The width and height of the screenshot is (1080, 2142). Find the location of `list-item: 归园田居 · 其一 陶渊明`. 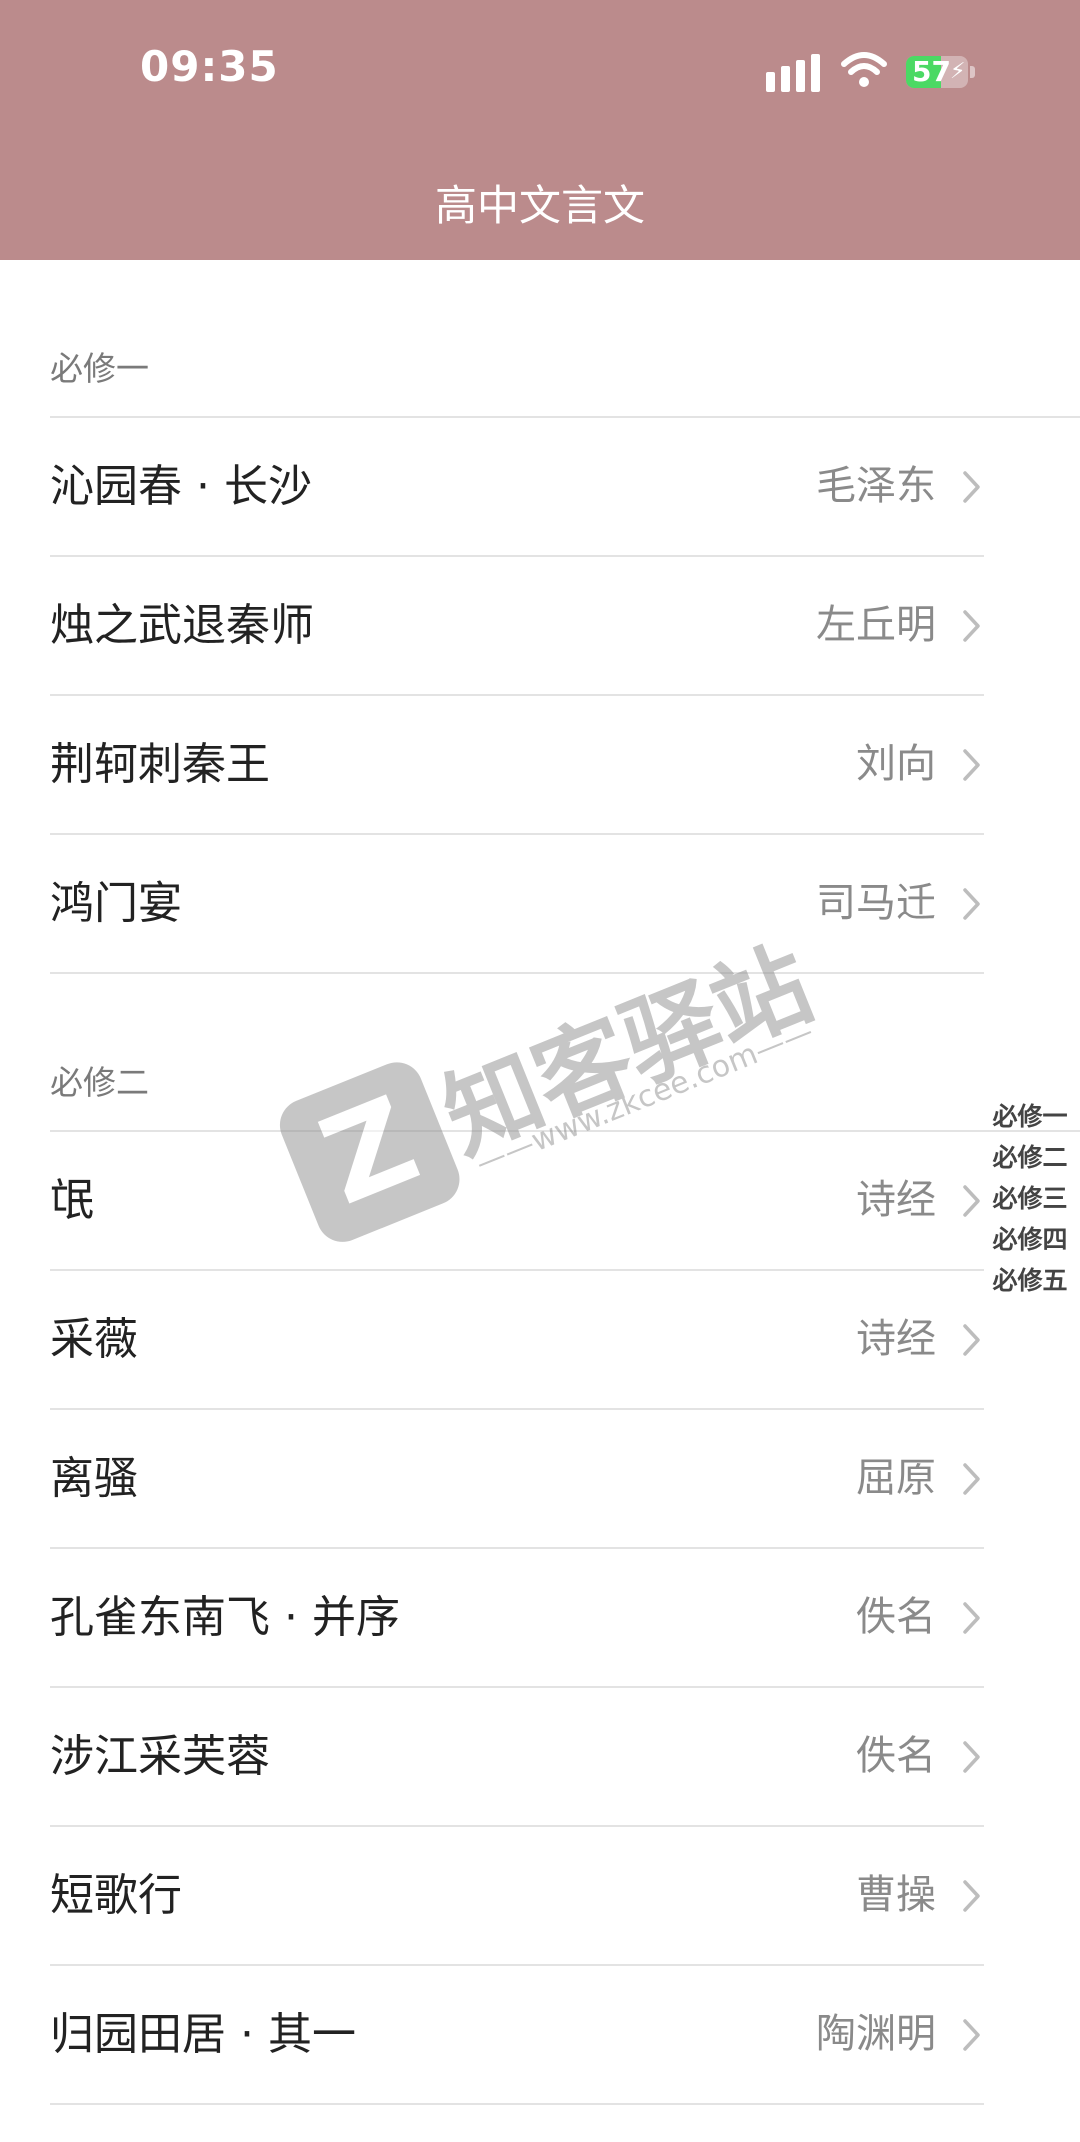

list-item: 归园田居 · 其一 陶渊明 is located at coordinates (540, 2035).